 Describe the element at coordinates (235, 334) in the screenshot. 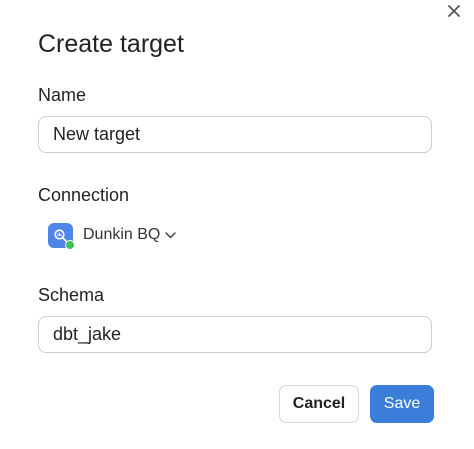

I see `schema-input` at that location.